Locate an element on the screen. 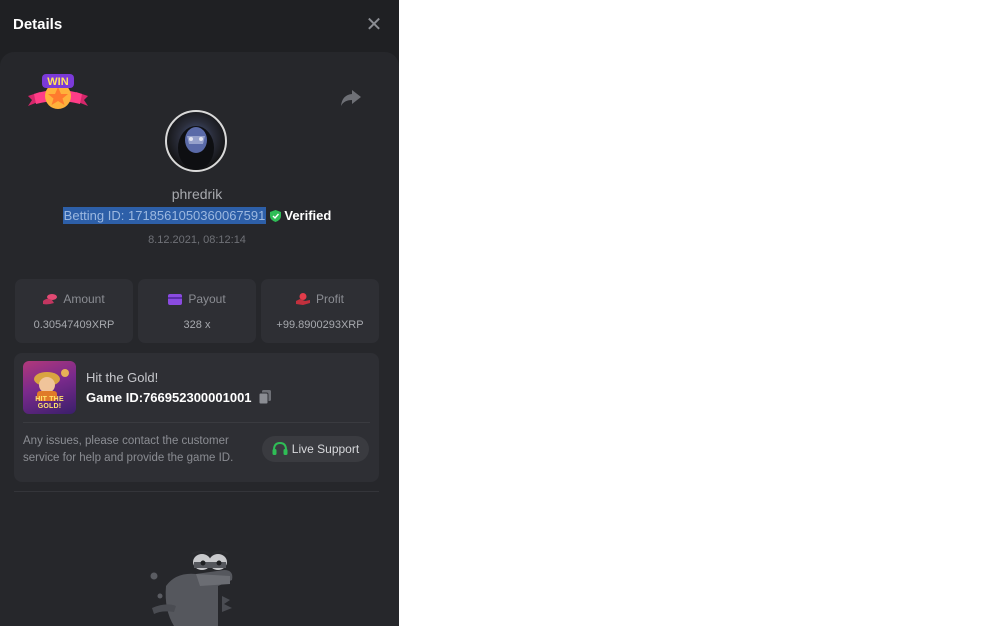 The image size is (1000, 626). stat-payout-value: 328 x is located at coordinates (197, 325).